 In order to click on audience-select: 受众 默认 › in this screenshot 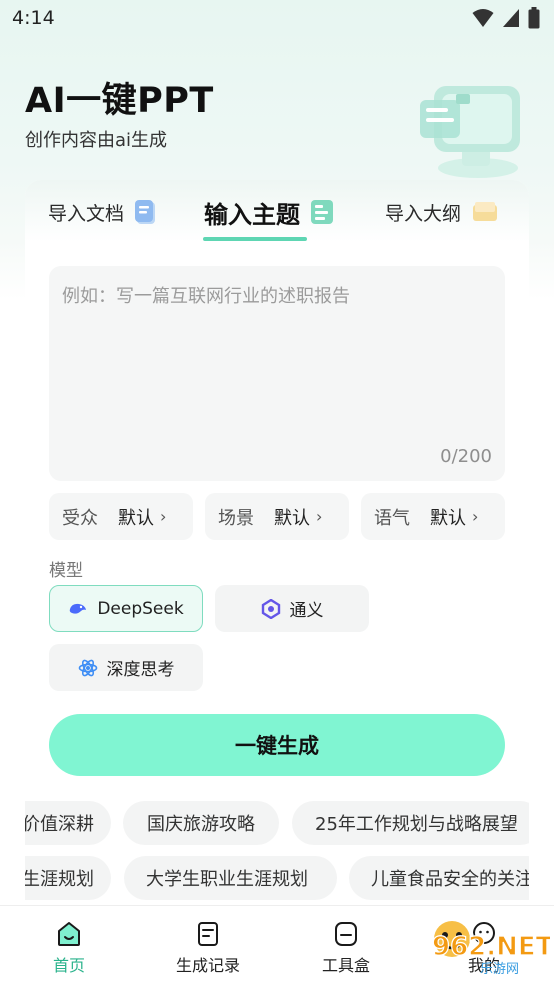, I will do `click(121, 516)`.